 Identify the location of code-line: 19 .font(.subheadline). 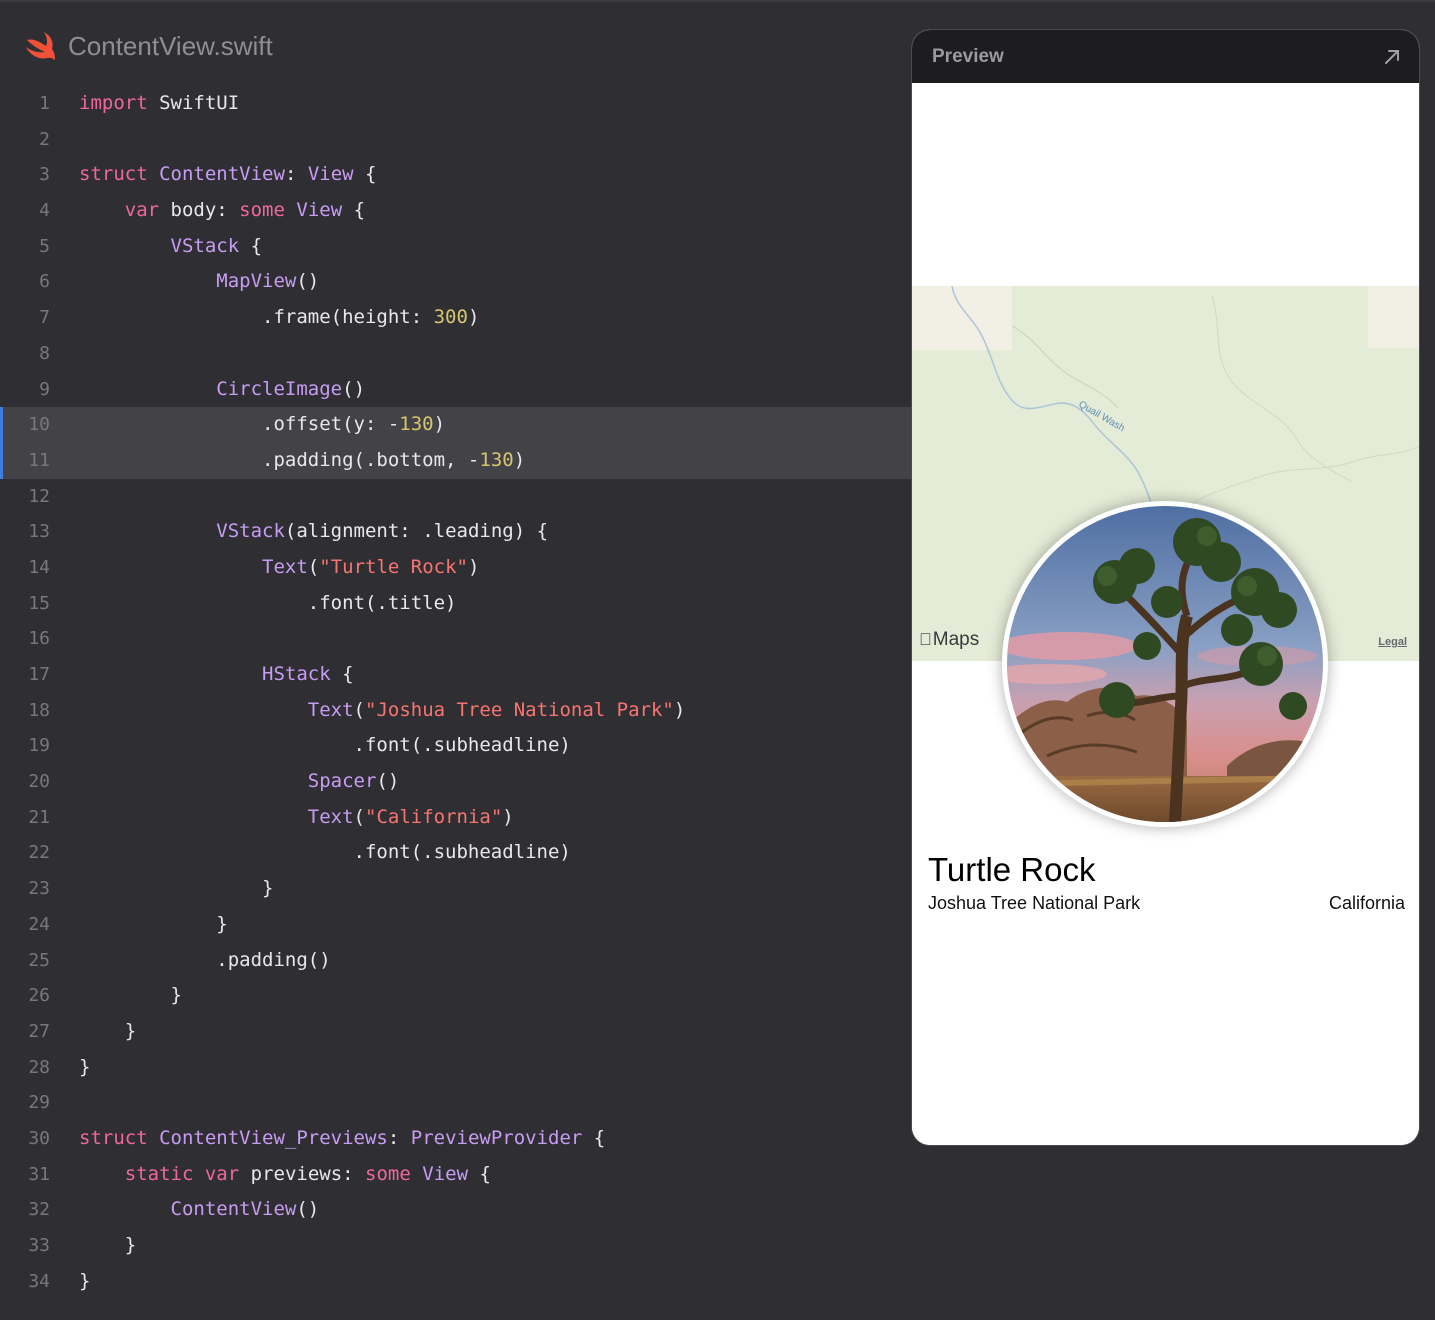
(455, 746).